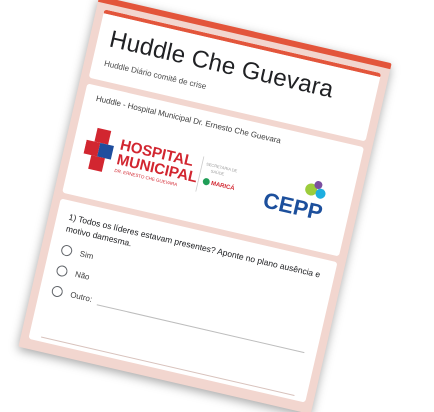 This screenshot has width=434, height=412. What do you see at coordinates (81, 297) in the screenshot?
I see `option-label: Outro:` at bounding box center [81, 297].